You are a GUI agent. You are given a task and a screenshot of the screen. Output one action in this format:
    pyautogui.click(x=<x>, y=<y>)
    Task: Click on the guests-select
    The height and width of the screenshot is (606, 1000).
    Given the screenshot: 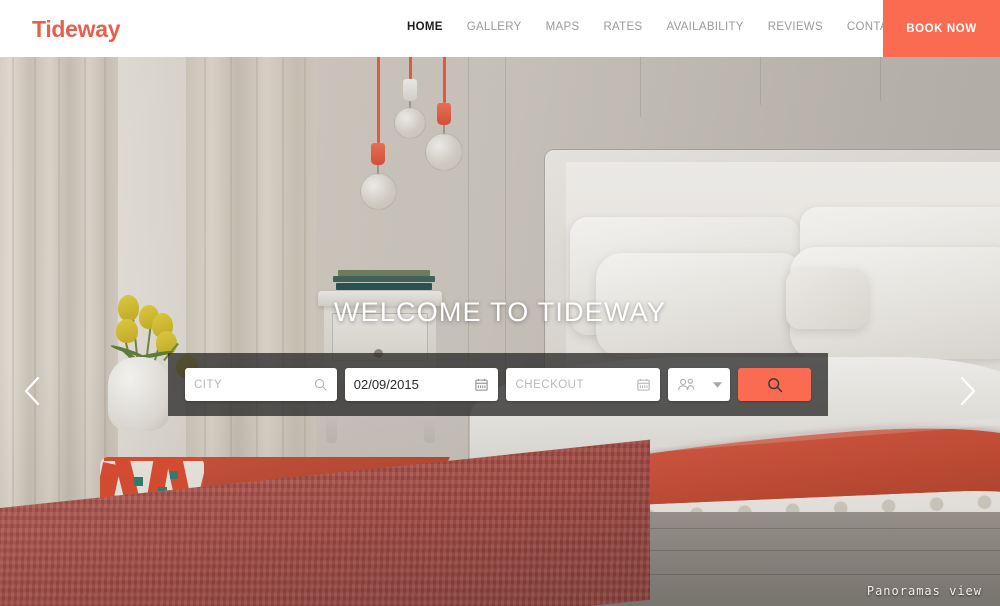 What is the action you would take?
    pyautogui.click(x=699, y=384)
    